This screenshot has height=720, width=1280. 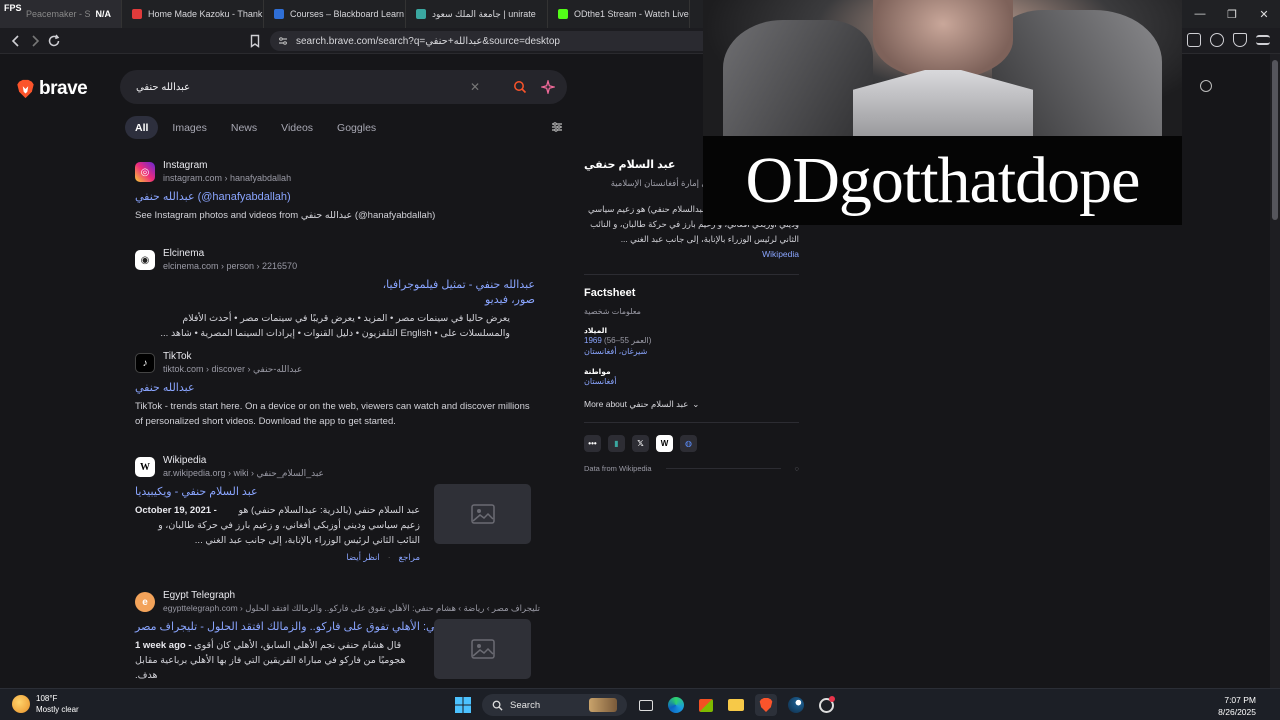 I want to click on weather-icon, so click(x=21, y=704).